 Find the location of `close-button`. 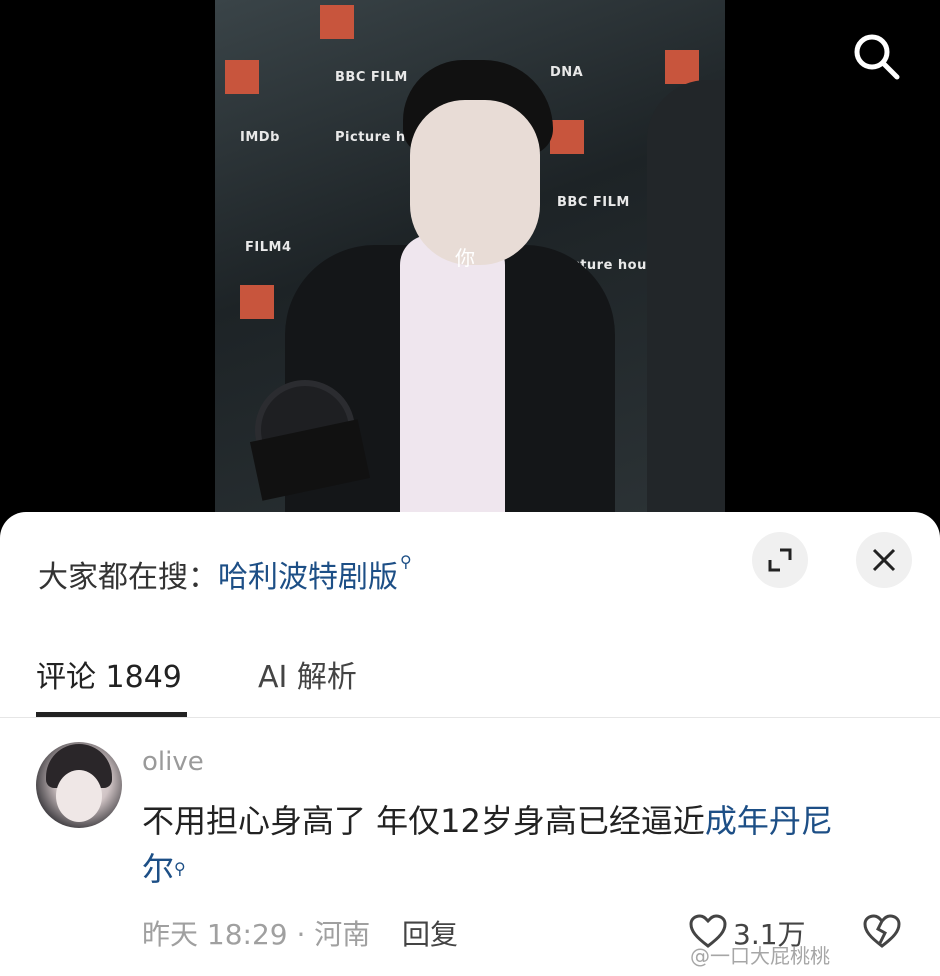

close-button is located at coordinates (884, 560).